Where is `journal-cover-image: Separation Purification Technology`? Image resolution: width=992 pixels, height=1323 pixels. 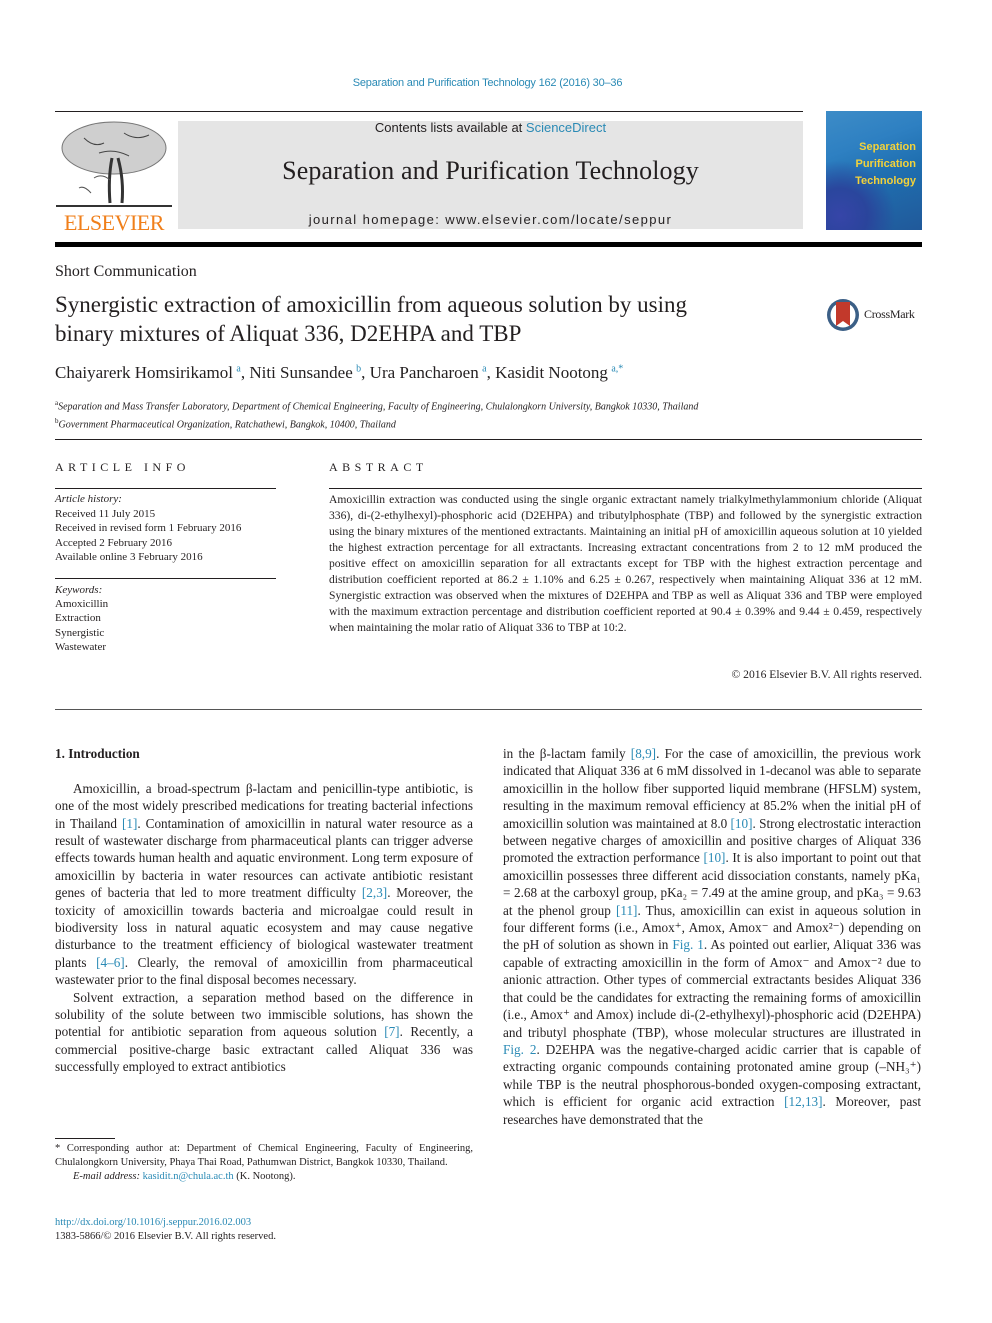
journal-cover-image: Separation Purification Technology is located at coordinates (874, 170).